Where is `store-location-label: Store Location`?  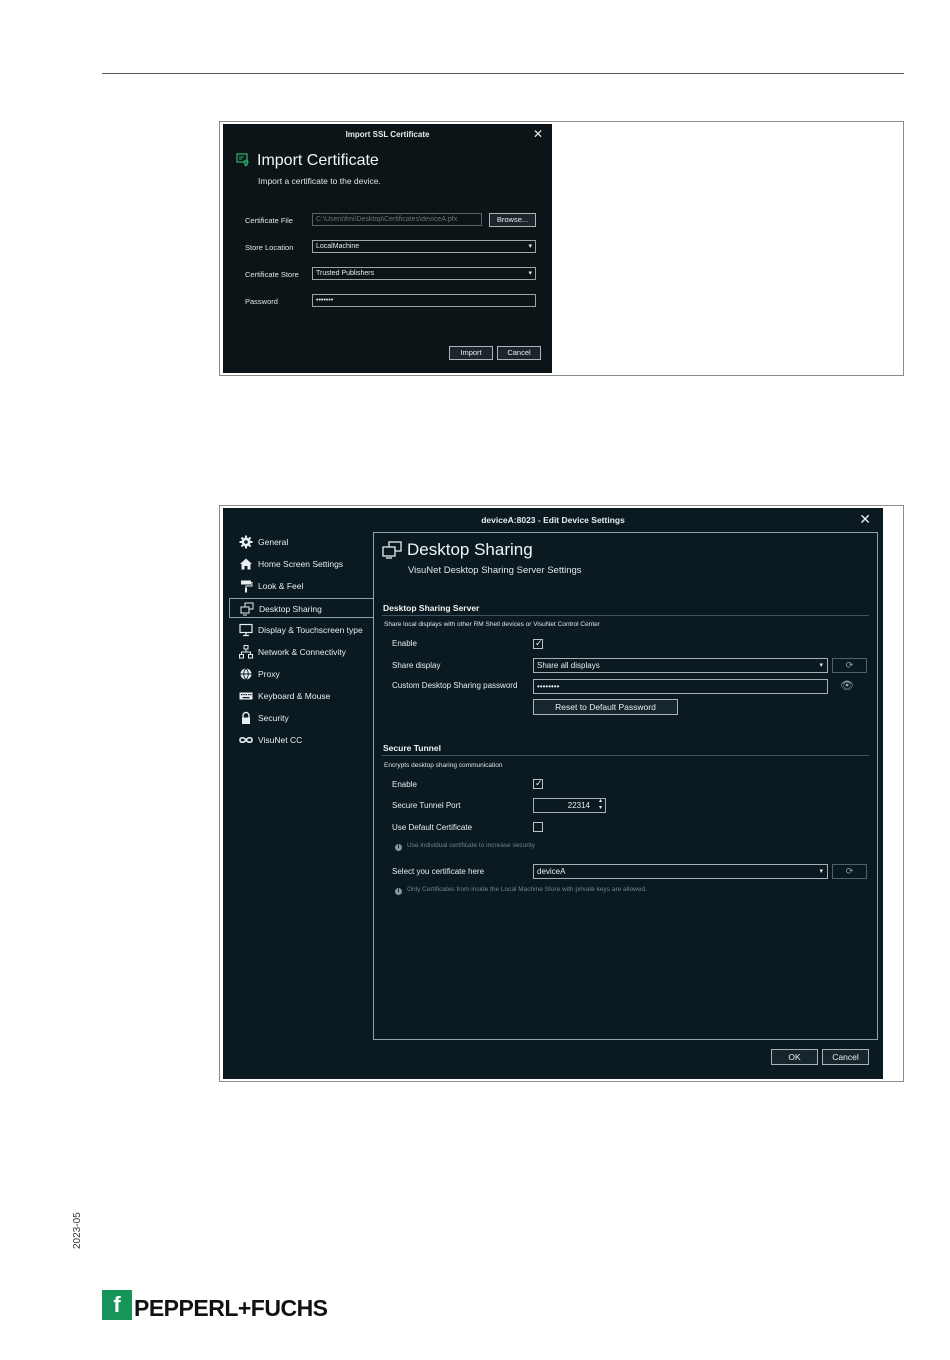 store-location-label: Store Location is located at coordinates (269, 247).